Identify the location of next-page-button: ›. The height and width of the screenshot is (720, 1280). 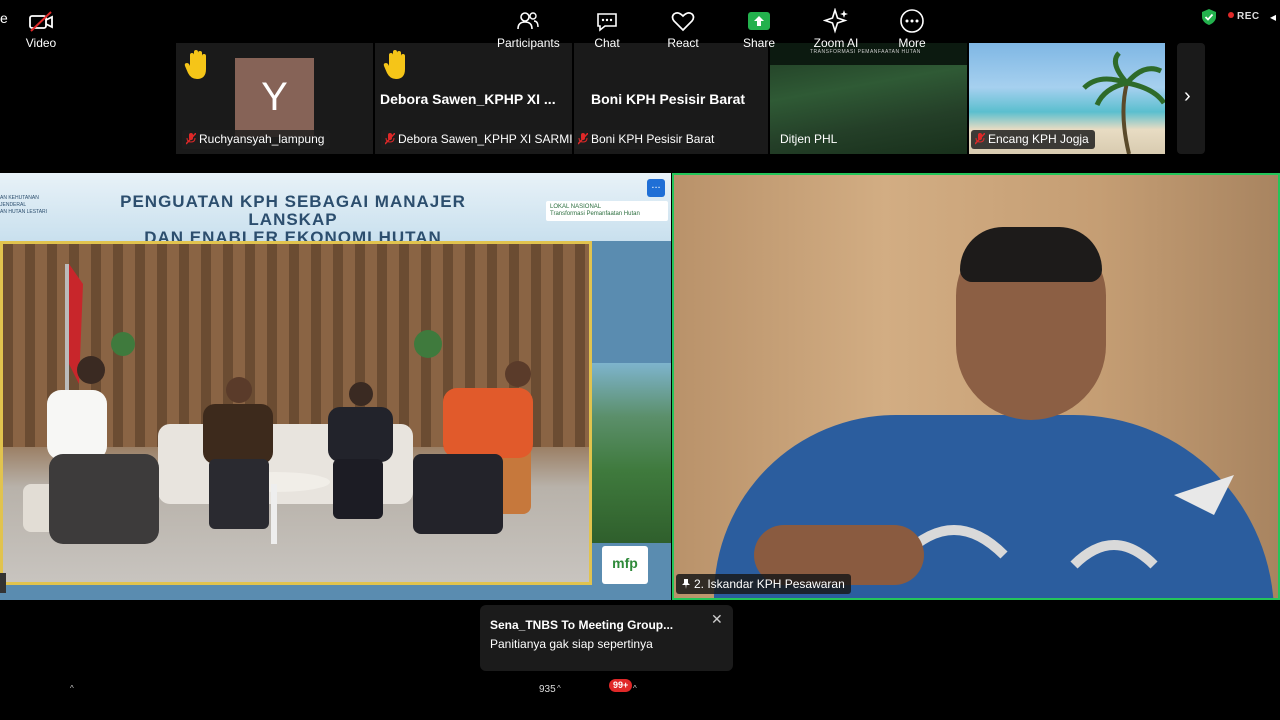
(1191, 98).